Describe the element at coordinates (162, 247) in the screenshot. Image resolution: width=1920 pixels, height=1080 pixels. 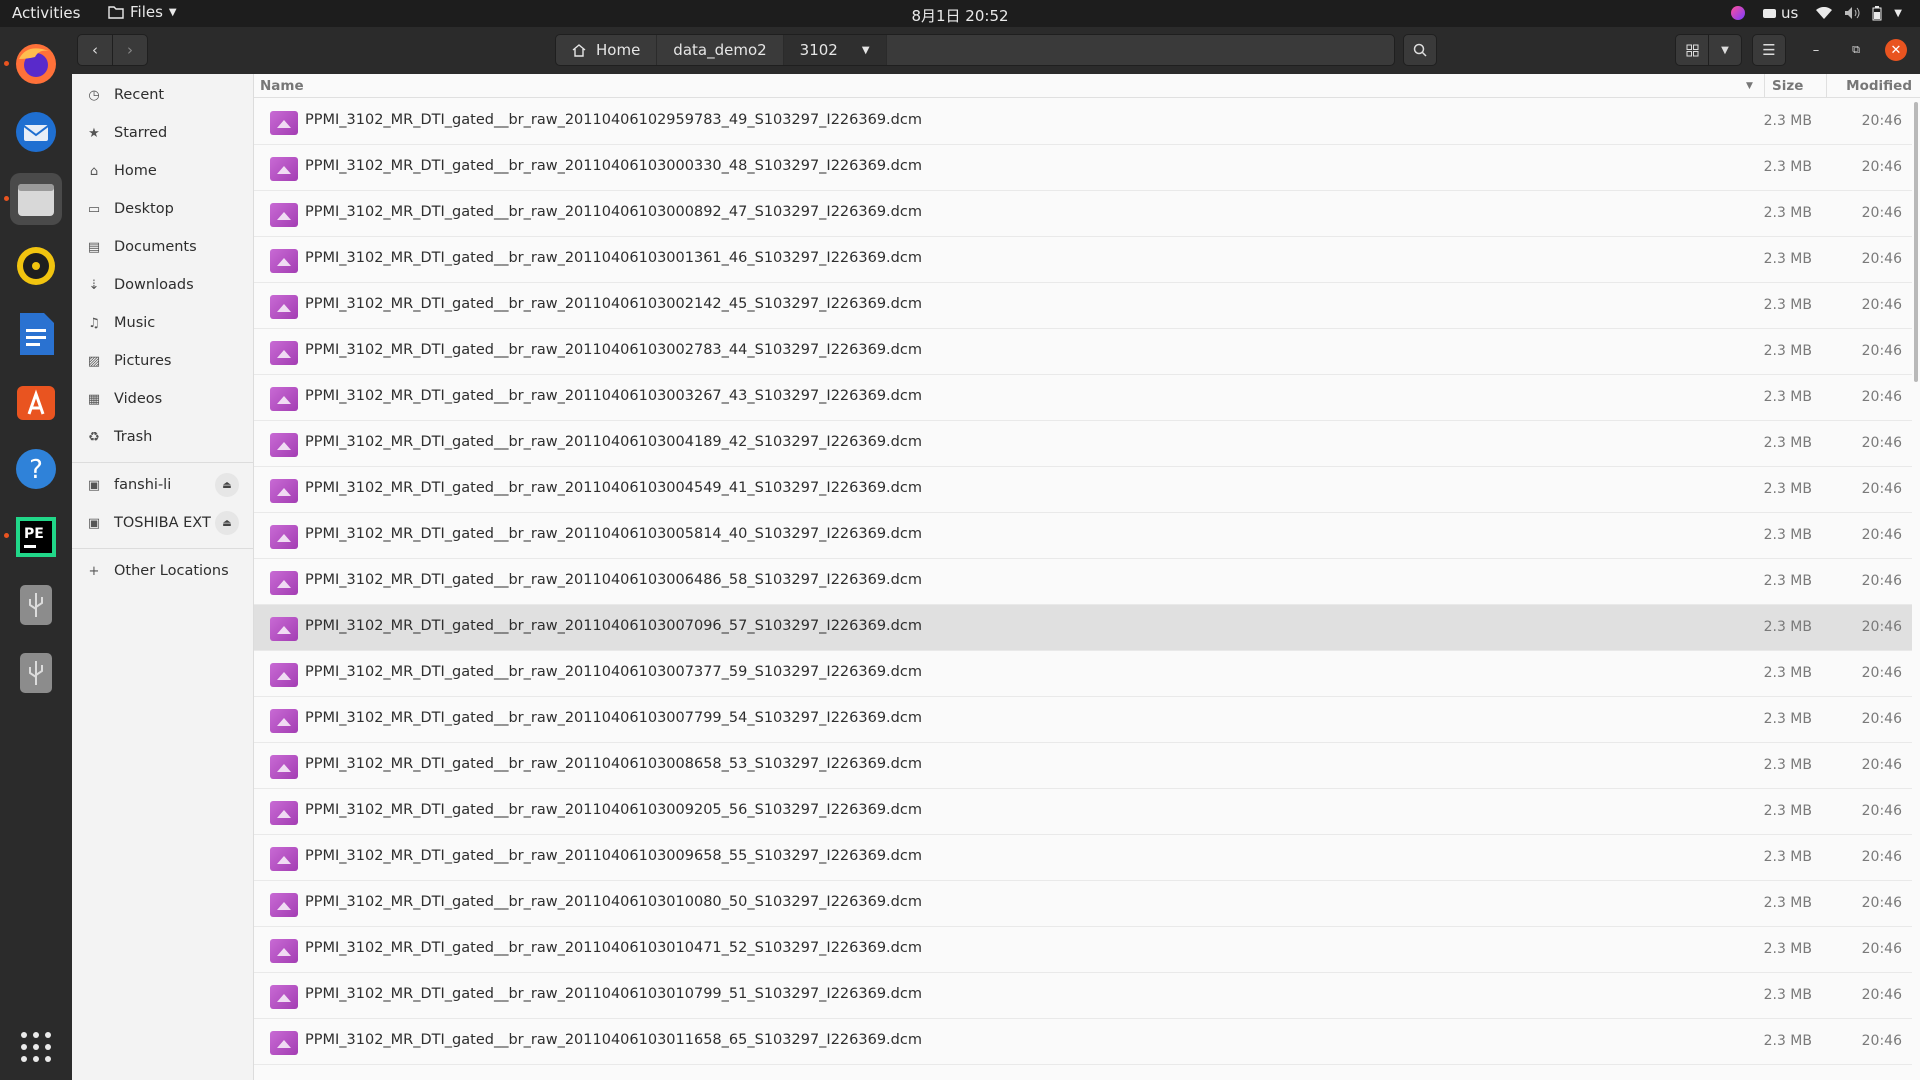
I see `sidebar-item-documents: ▤ Documents` at that location.